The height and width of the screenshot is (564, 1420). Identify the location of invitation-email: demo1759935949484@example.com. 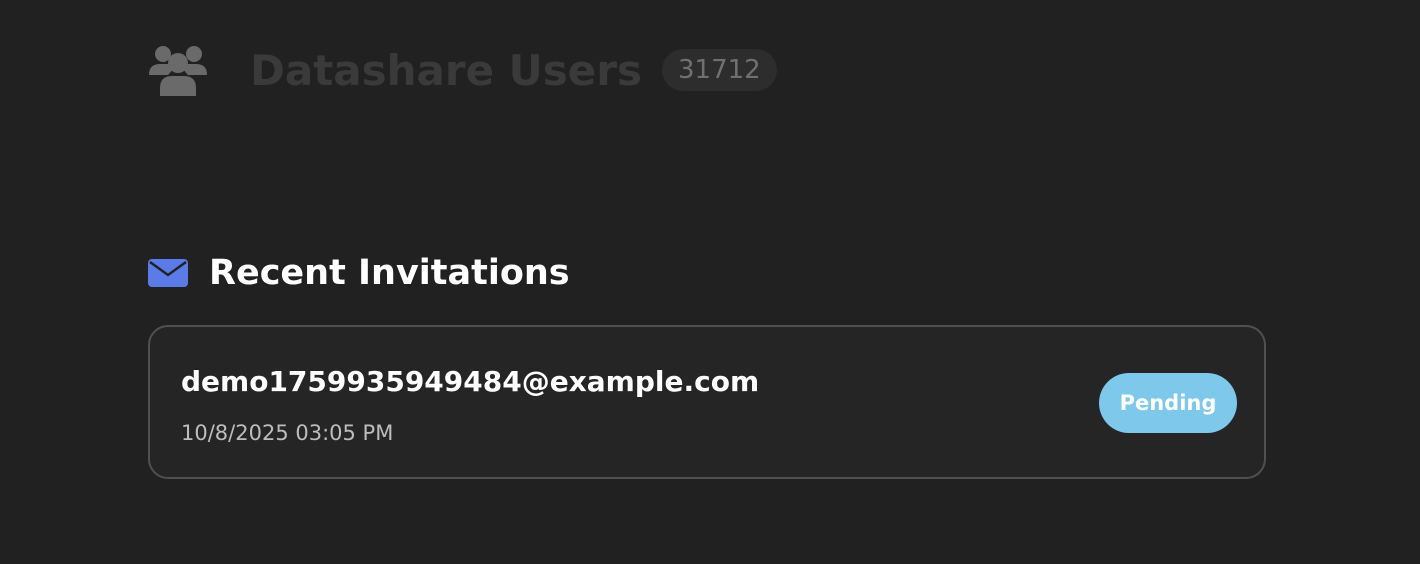
(470, 381).